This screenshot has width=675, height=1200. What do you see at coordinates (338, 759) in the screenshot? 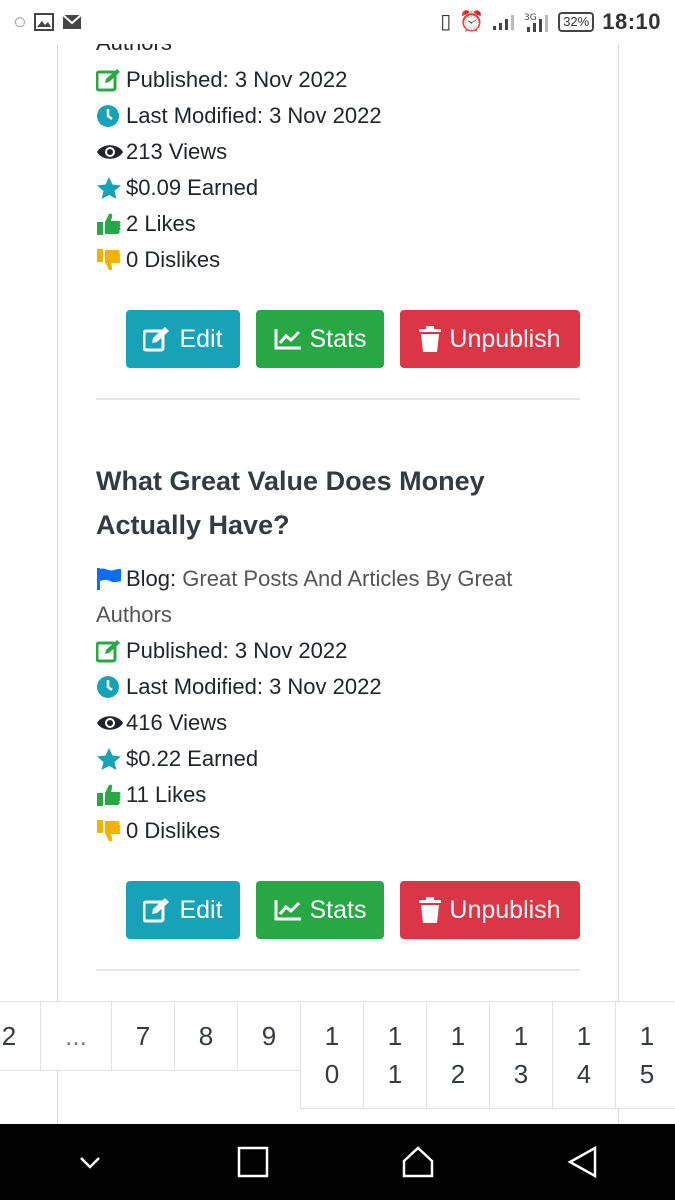
I see `earnings: $0.22 Earned` at bounding box center [338, 759].